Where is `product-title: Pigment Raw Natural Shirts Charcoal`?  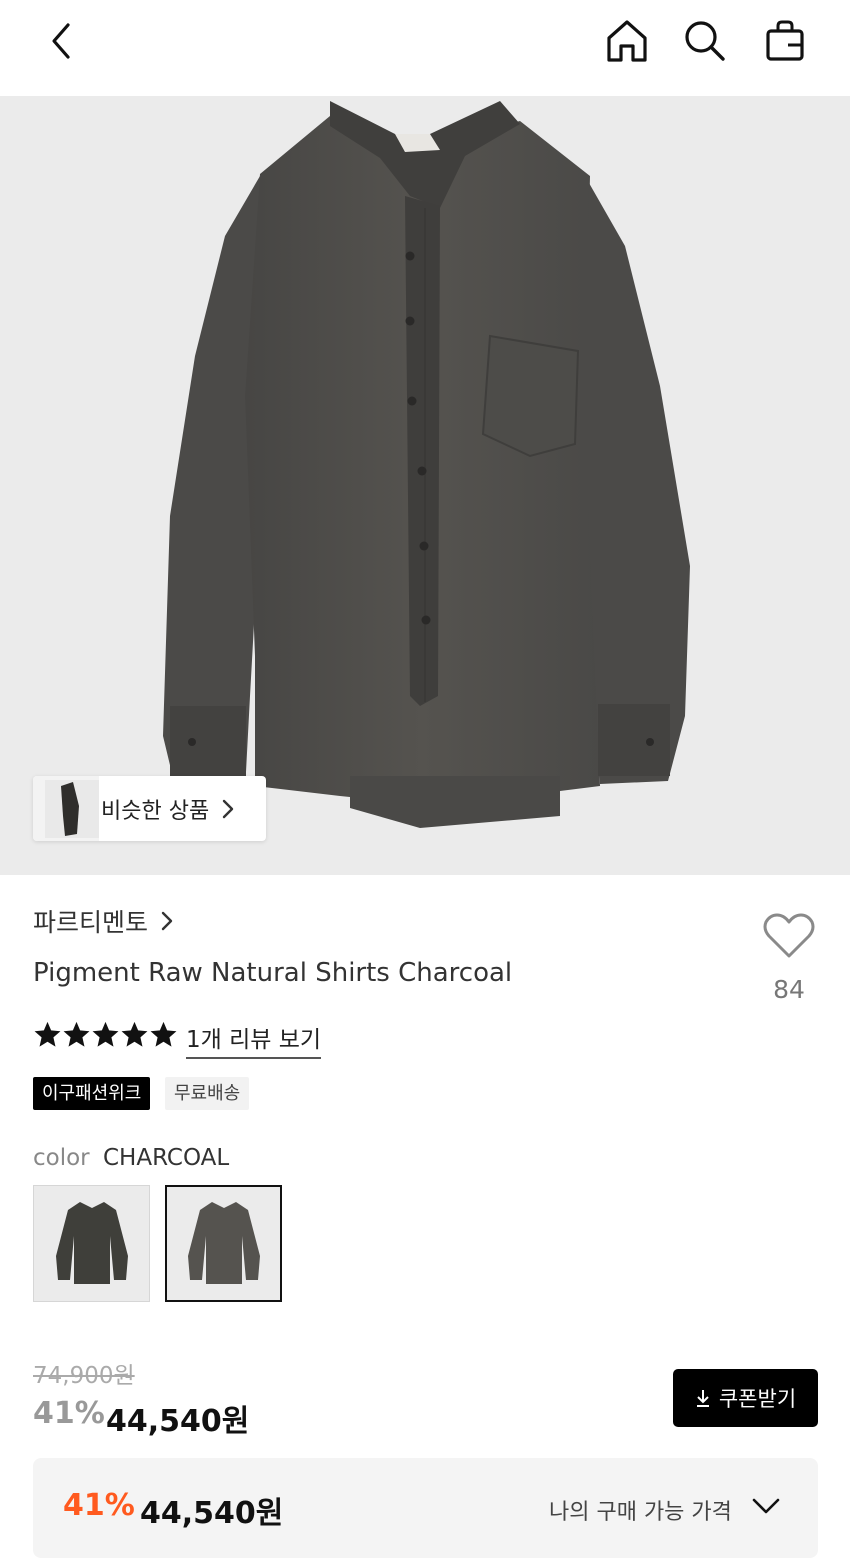
product-title: Pigment Raw Natural Shirts Charcoal is located at coordinates (273, 973).